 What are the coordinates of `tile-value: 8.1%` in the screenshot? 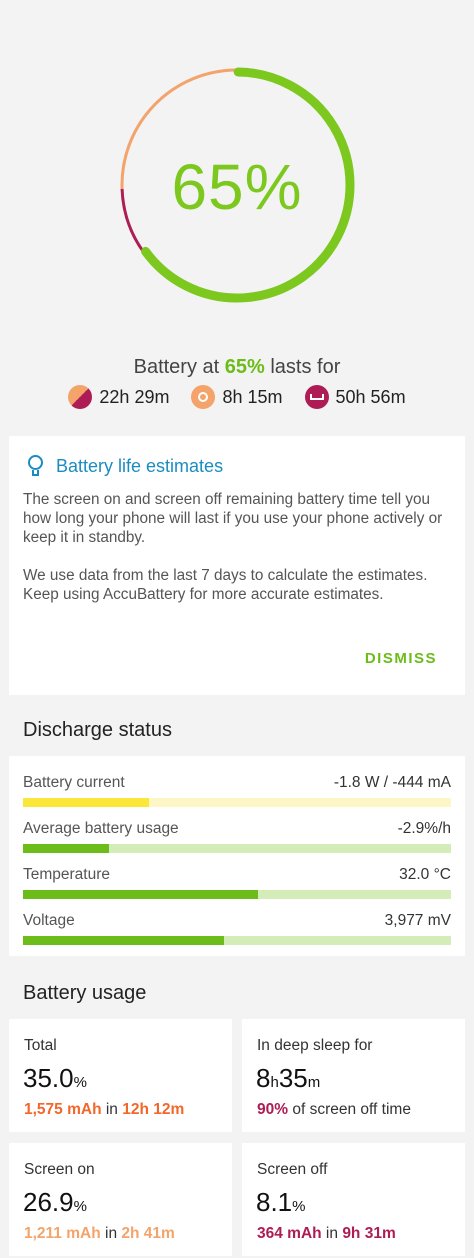 It's located at (281, 1202).